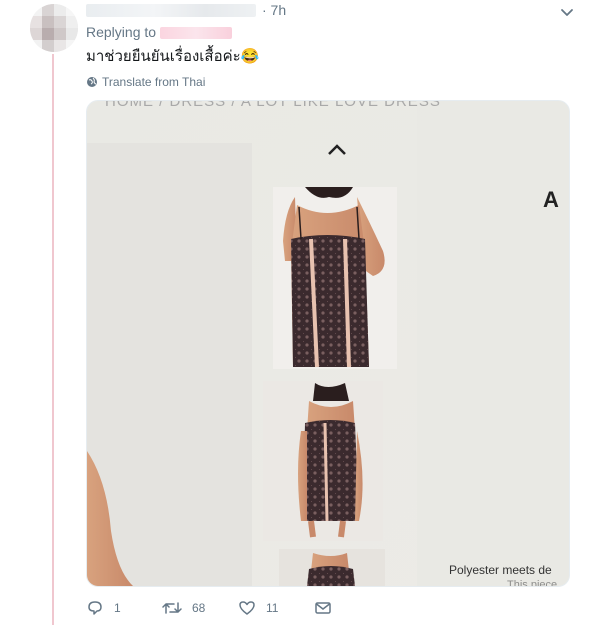 The image size is (600, 625). Describe the element at coordinates (154, 82) in the screenshot. I see `translate-label: Translate from Thai` at that location.